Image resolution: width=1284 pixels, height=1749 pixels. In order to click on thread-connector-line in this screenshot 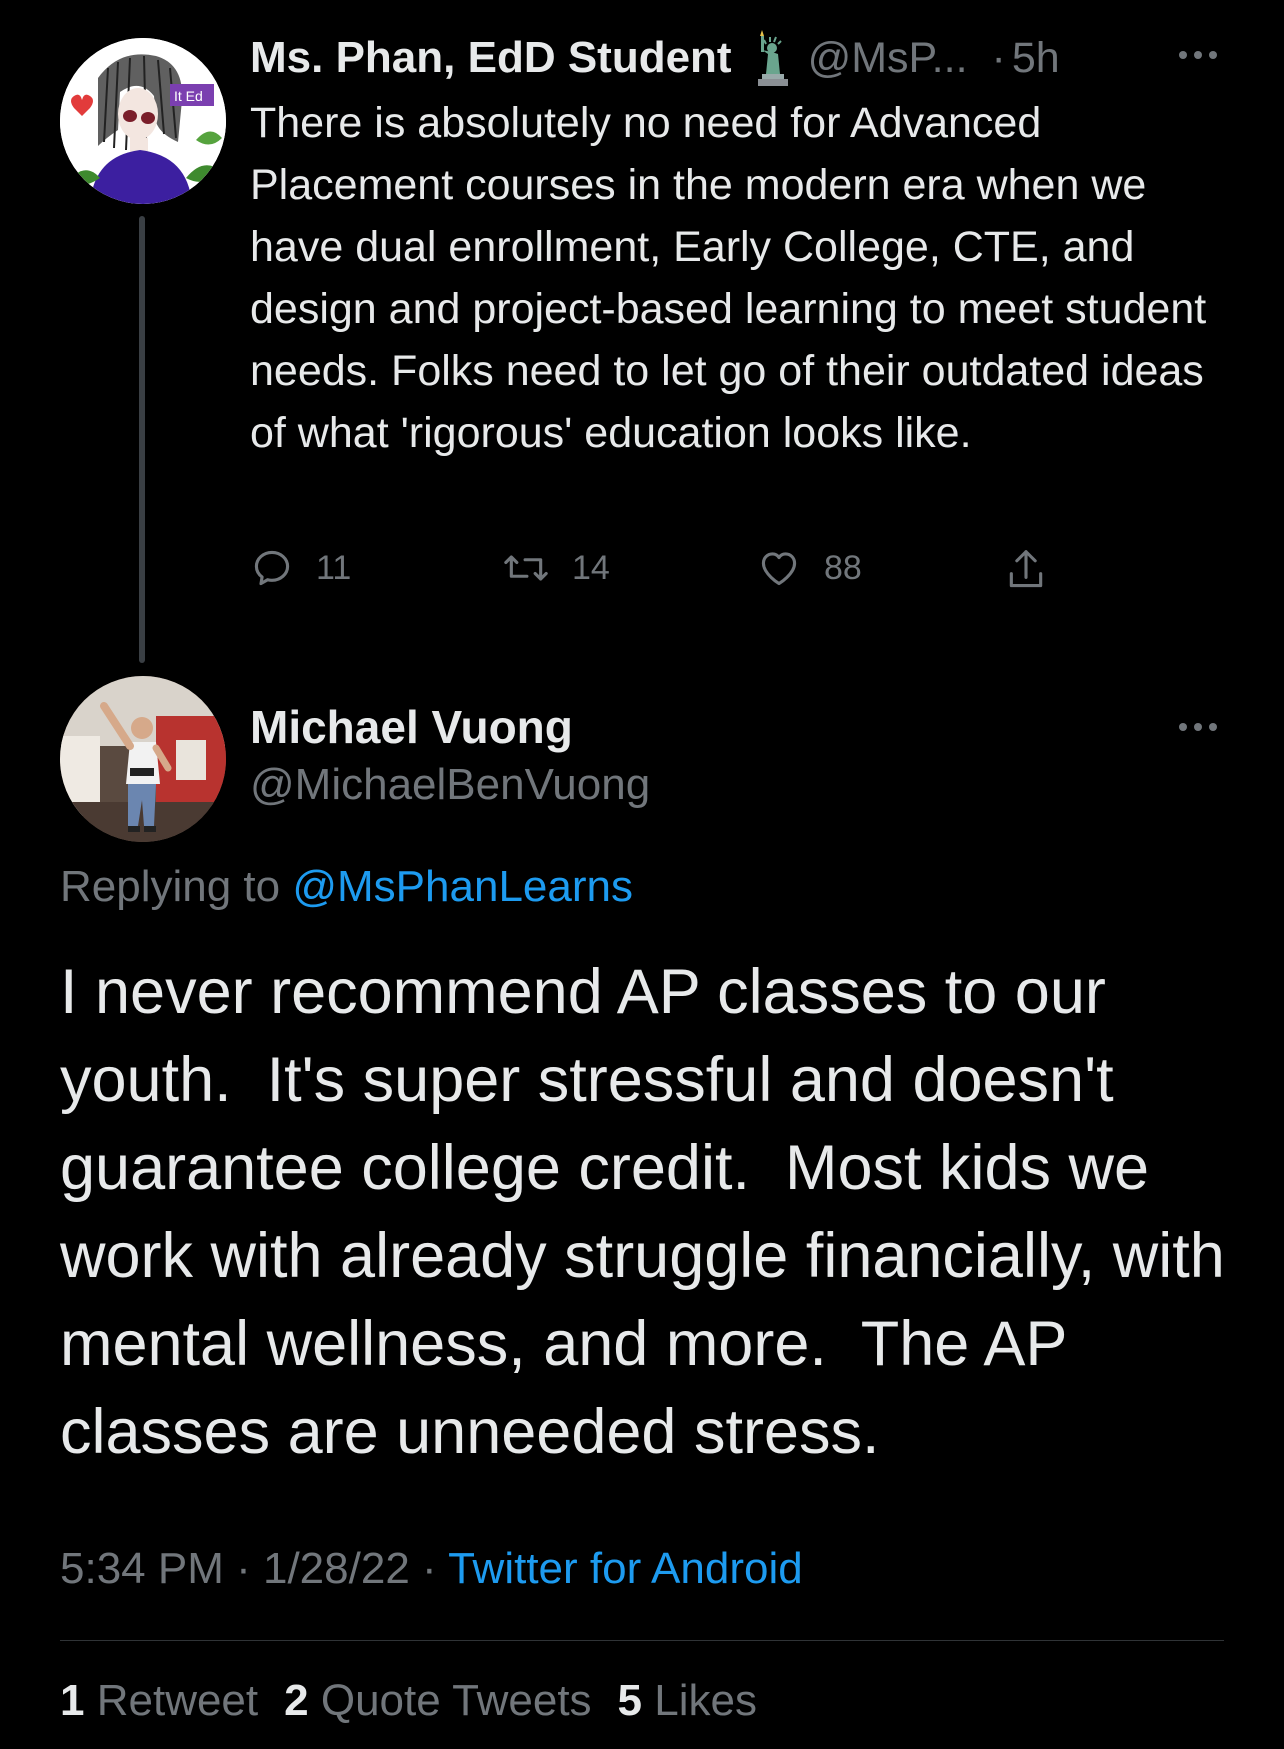, I will do `click(142, 439)`.